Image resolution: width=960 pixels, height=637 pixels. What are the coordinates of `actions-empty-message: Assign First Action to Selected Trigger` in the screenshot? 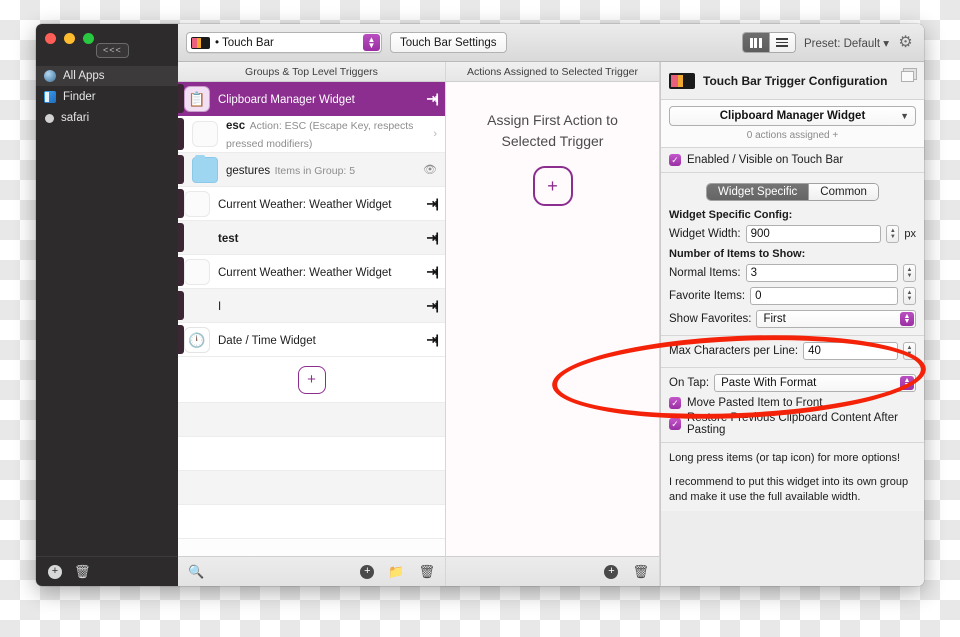 It's located at (552, 131).